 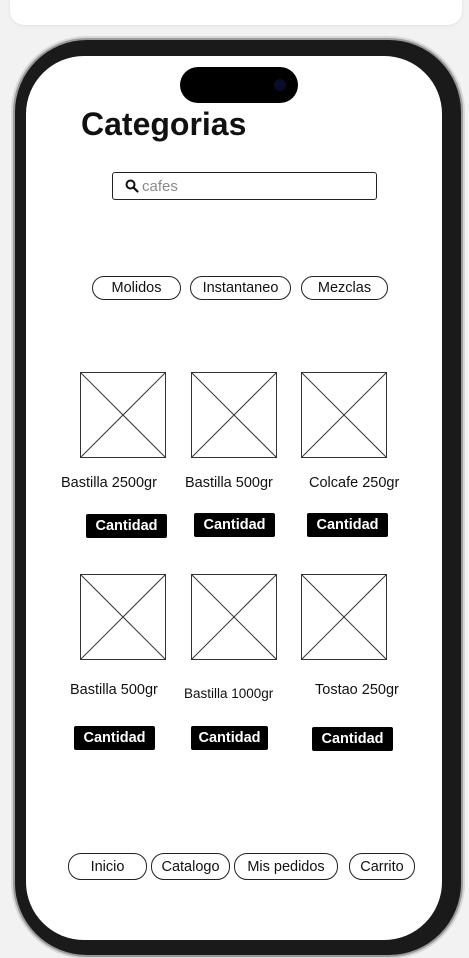 I want to click on product-name: Bastilla 2500gr, so click(x=109, y=483).